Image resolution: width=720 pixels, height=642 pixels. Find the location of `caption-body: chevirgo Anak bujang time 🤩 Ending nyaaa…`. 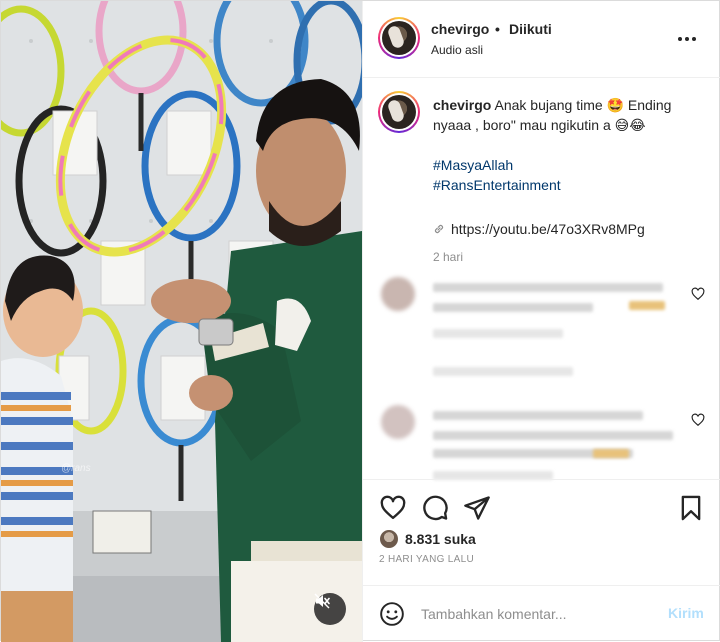

caption-body: chevirgo Anak bujang time 🤩 Ending nyaaa… is located at coordinates (568, 181).